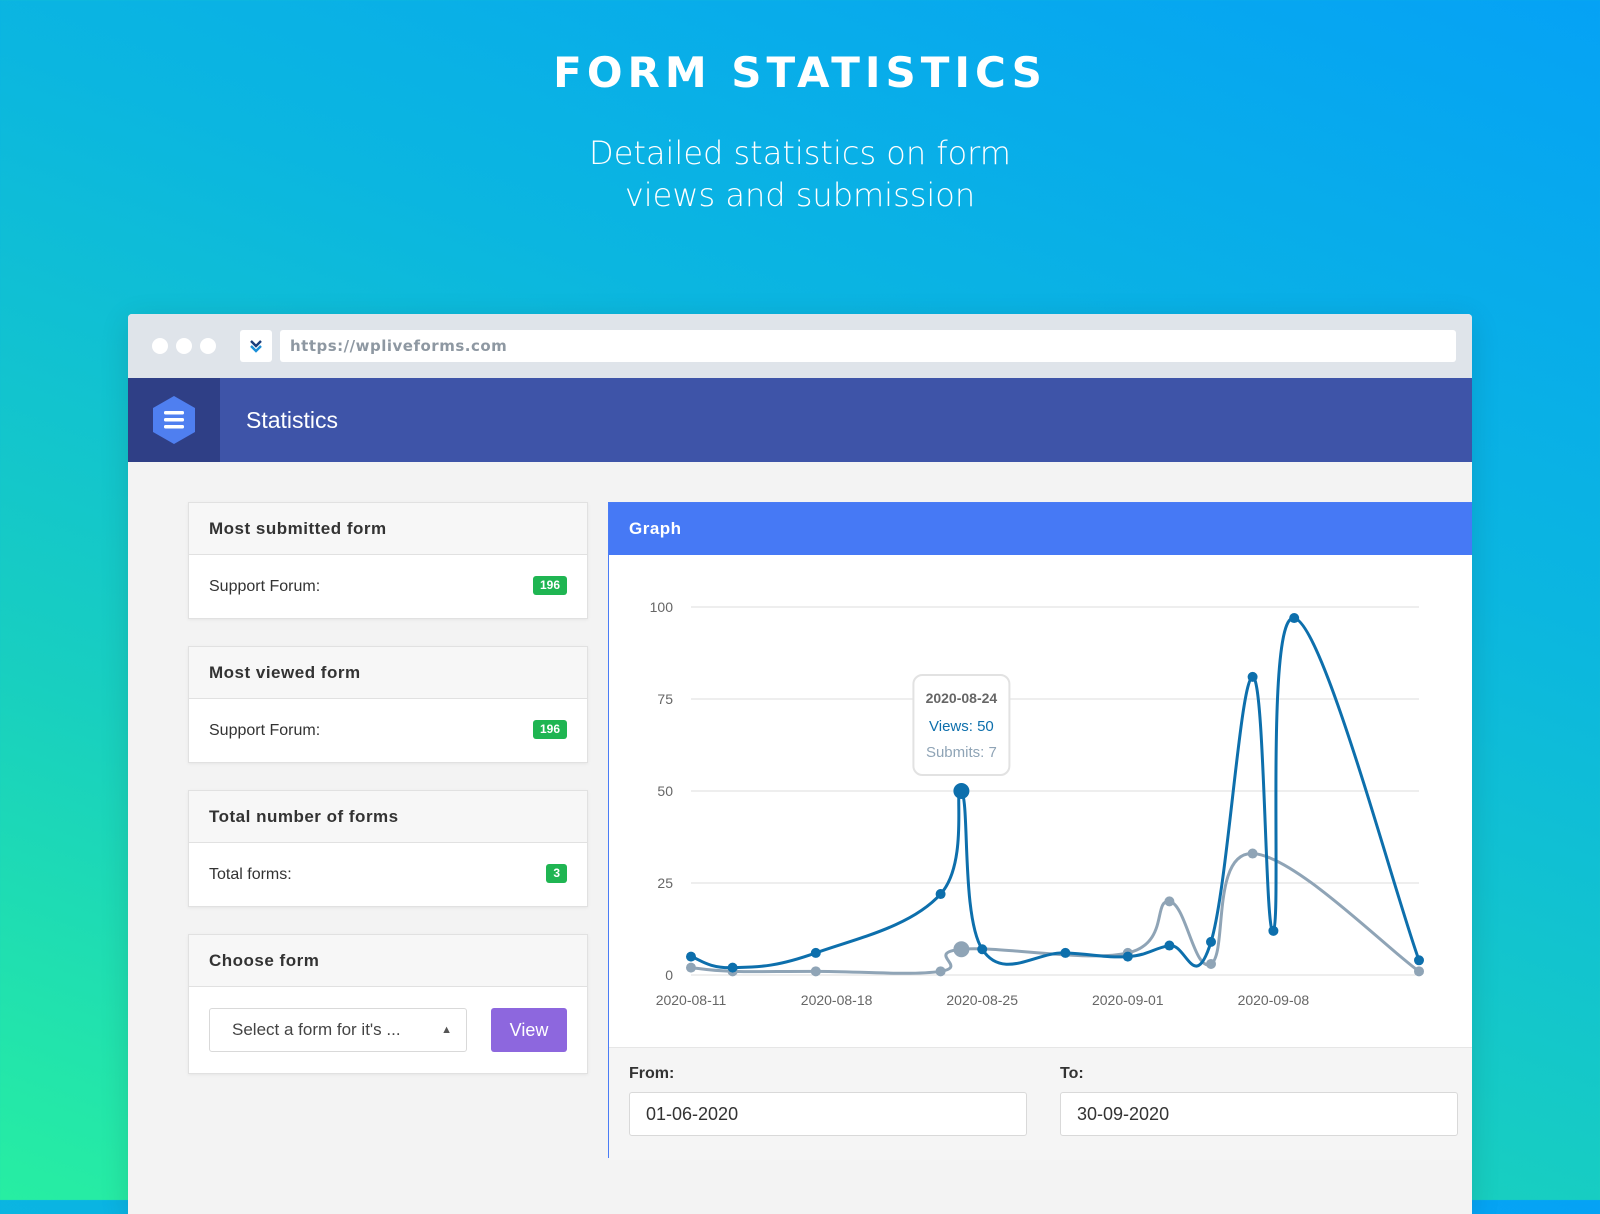 This screenshot has height=1214, width=1600. I want to click on series-line-views, so click(1055, 793).